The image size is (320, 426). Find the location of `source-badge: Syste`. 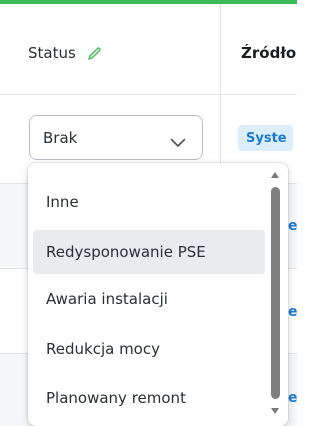

source-badge: Syste is located at coordinates (265, 138).